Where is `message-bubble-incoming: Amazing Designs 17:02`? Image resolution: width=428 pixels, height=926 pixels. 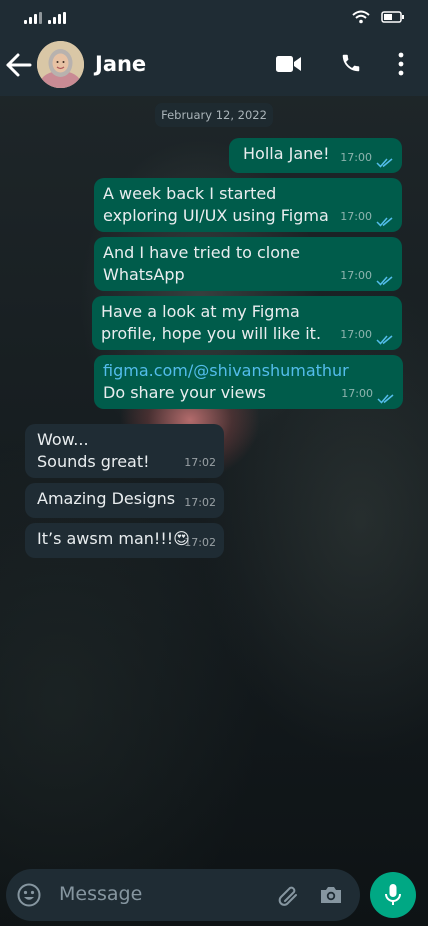
message-bubble-incoming: Amazing Designs 17:02 is located at coordinates (124, 500).